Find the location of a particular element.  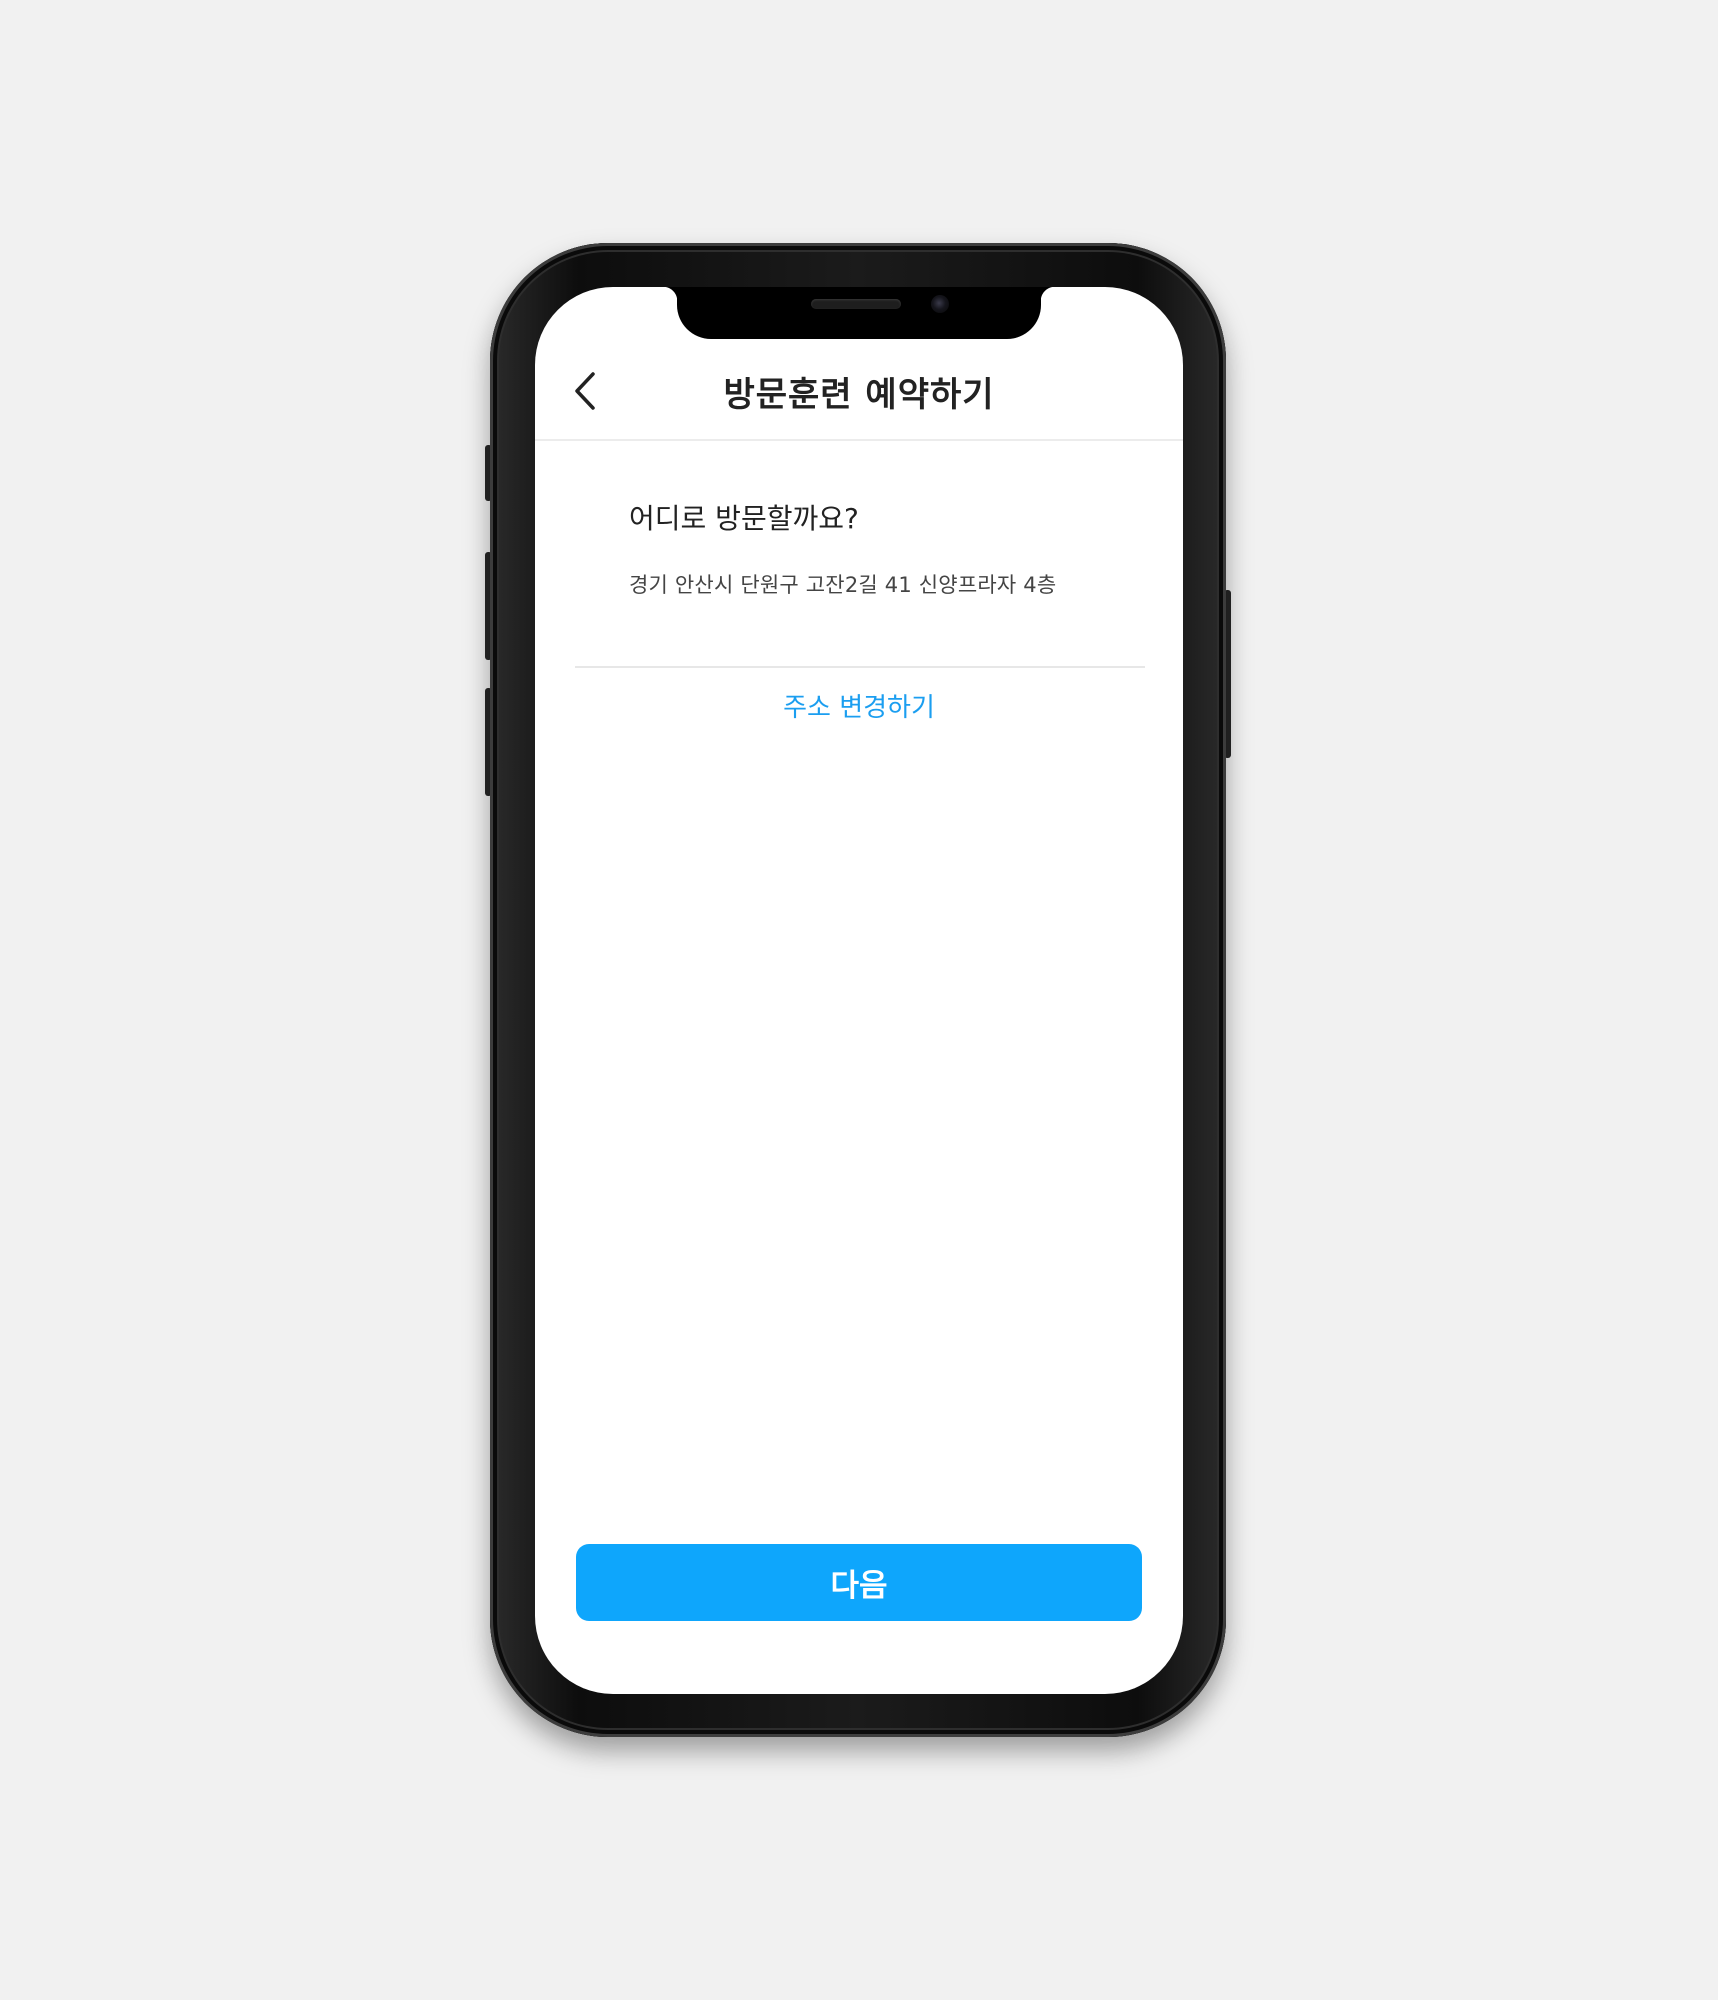

app-header: 방문훈련 예약하기 is located at coordinates (859, 394).